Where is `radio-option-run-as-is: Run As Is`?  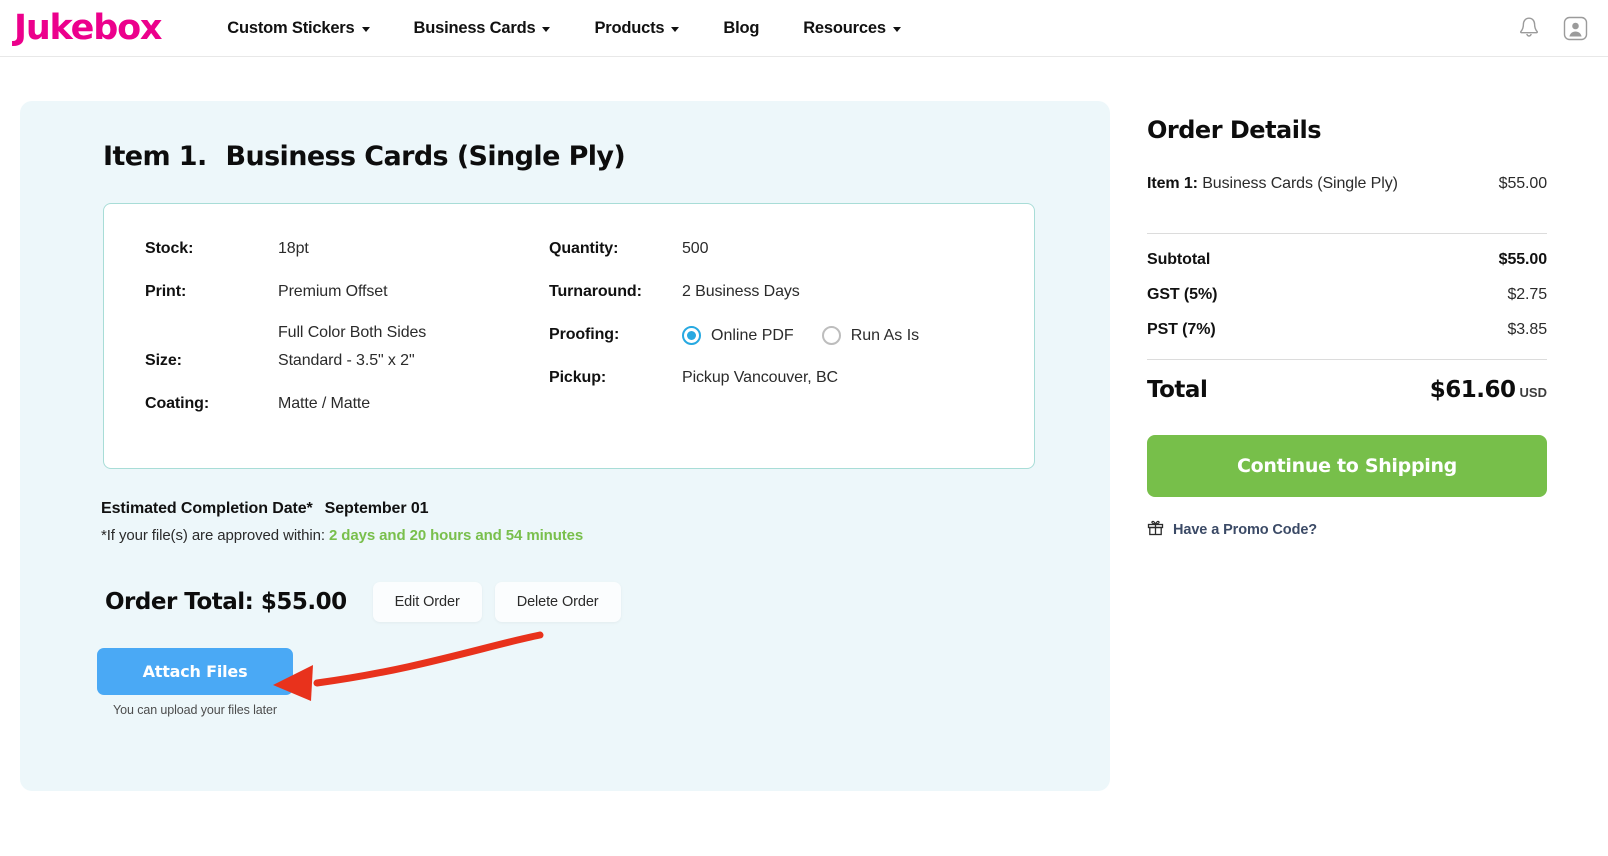 radio-option-run-as-is: Run As Is is located at coordinates (870, 335).